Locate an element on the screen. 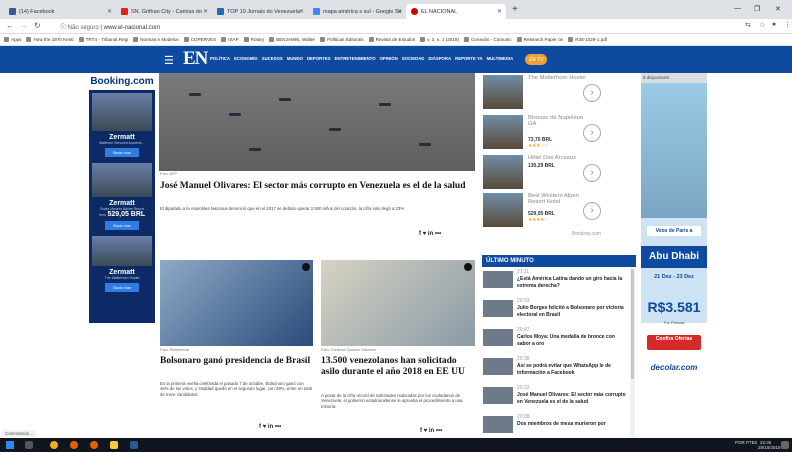  menu-icon: ⋮ is located at coordinates (787, 25).